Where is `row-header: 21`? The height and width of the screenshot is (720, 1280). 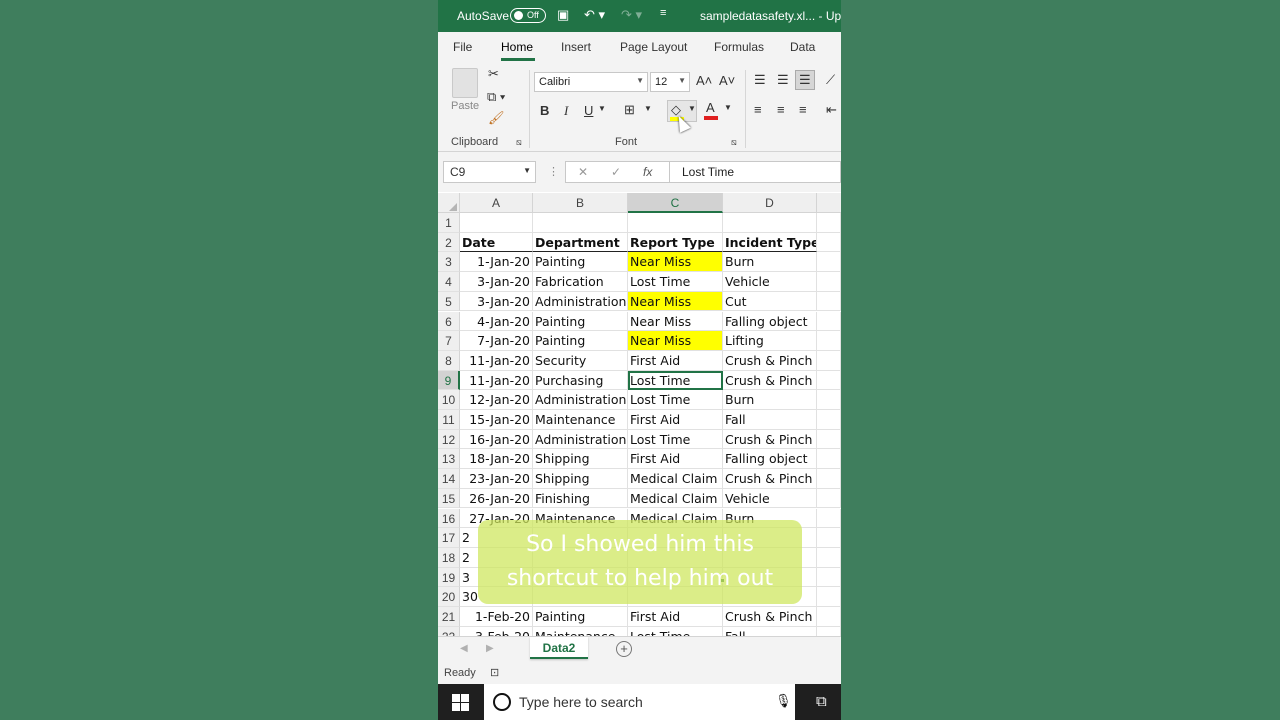 row-header: 21 is located at coordinates (449, 617).